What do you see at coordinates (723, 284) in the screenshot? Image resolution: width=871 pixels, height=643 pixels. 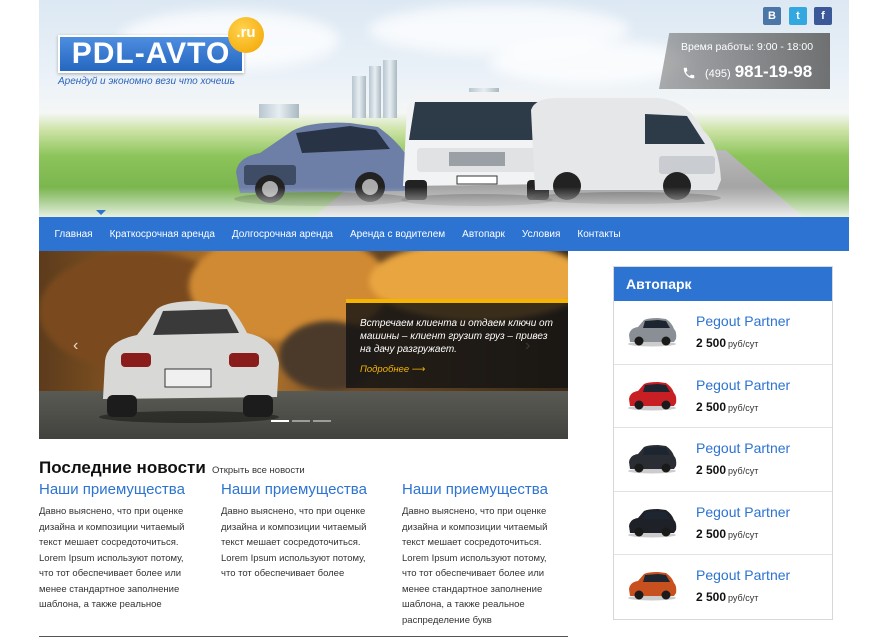 I see `fleet-title: Автопарк` at bounding box center [723, 284].